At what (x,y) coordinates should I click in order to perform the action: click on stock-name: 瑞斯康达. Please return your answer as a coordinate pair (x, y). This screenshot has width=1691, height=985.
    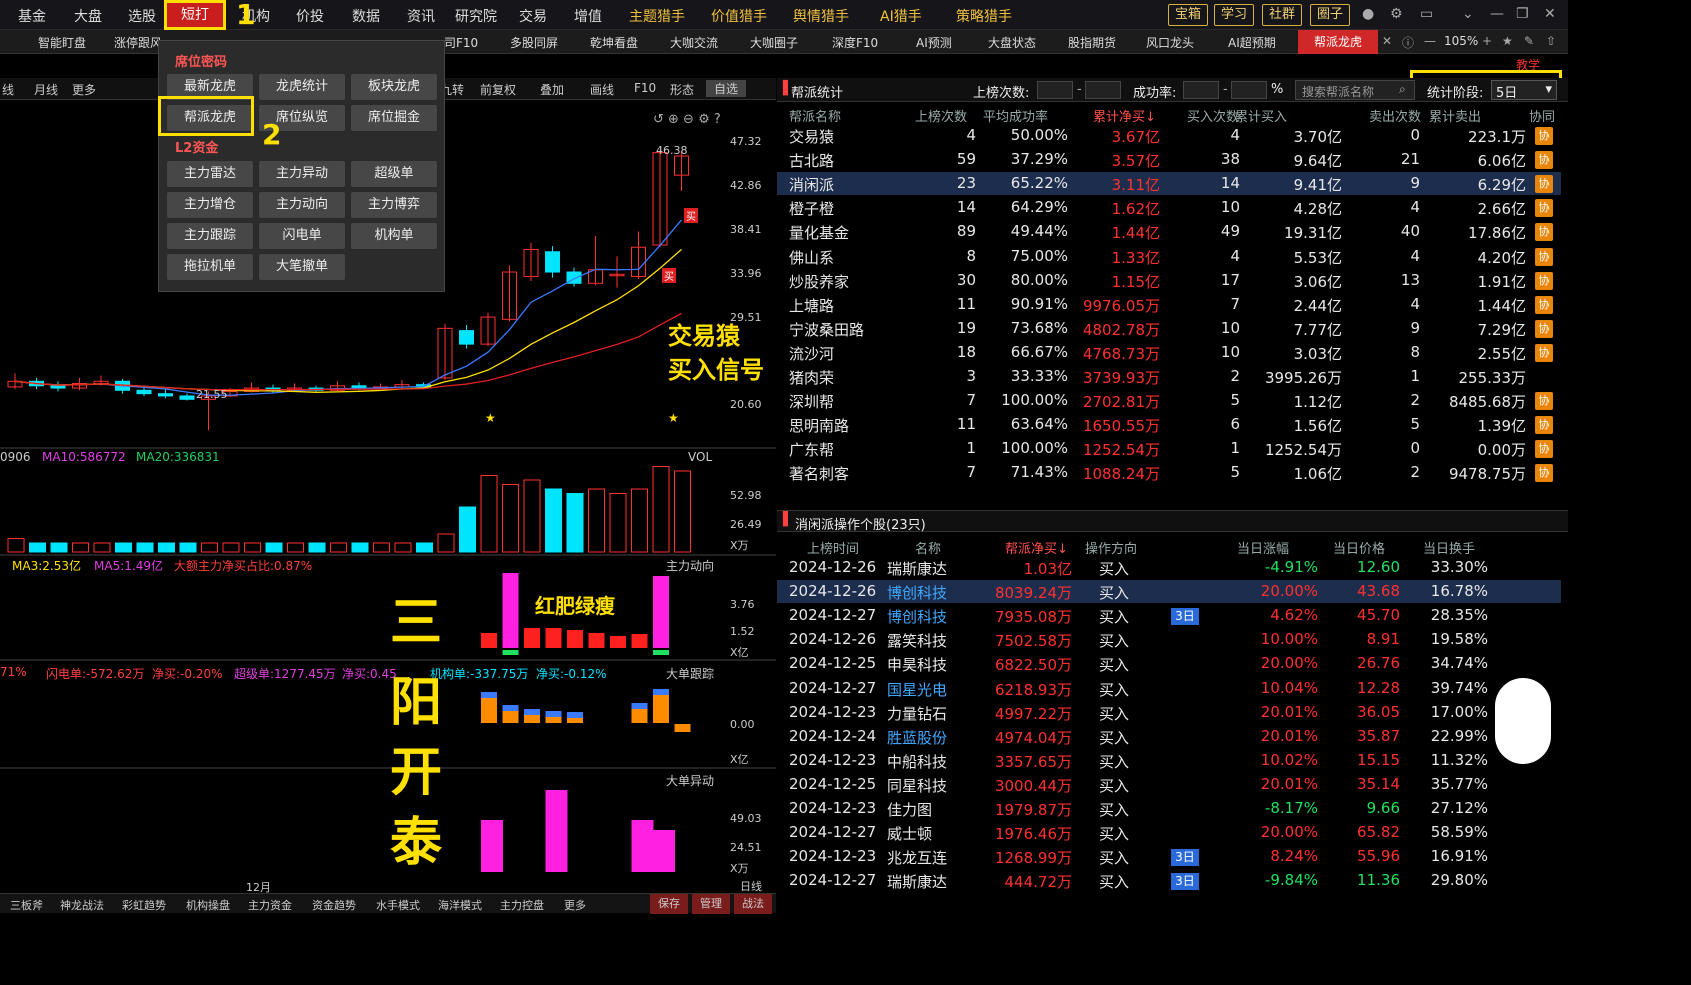
    Looking at the image, I should click on (917, 881).